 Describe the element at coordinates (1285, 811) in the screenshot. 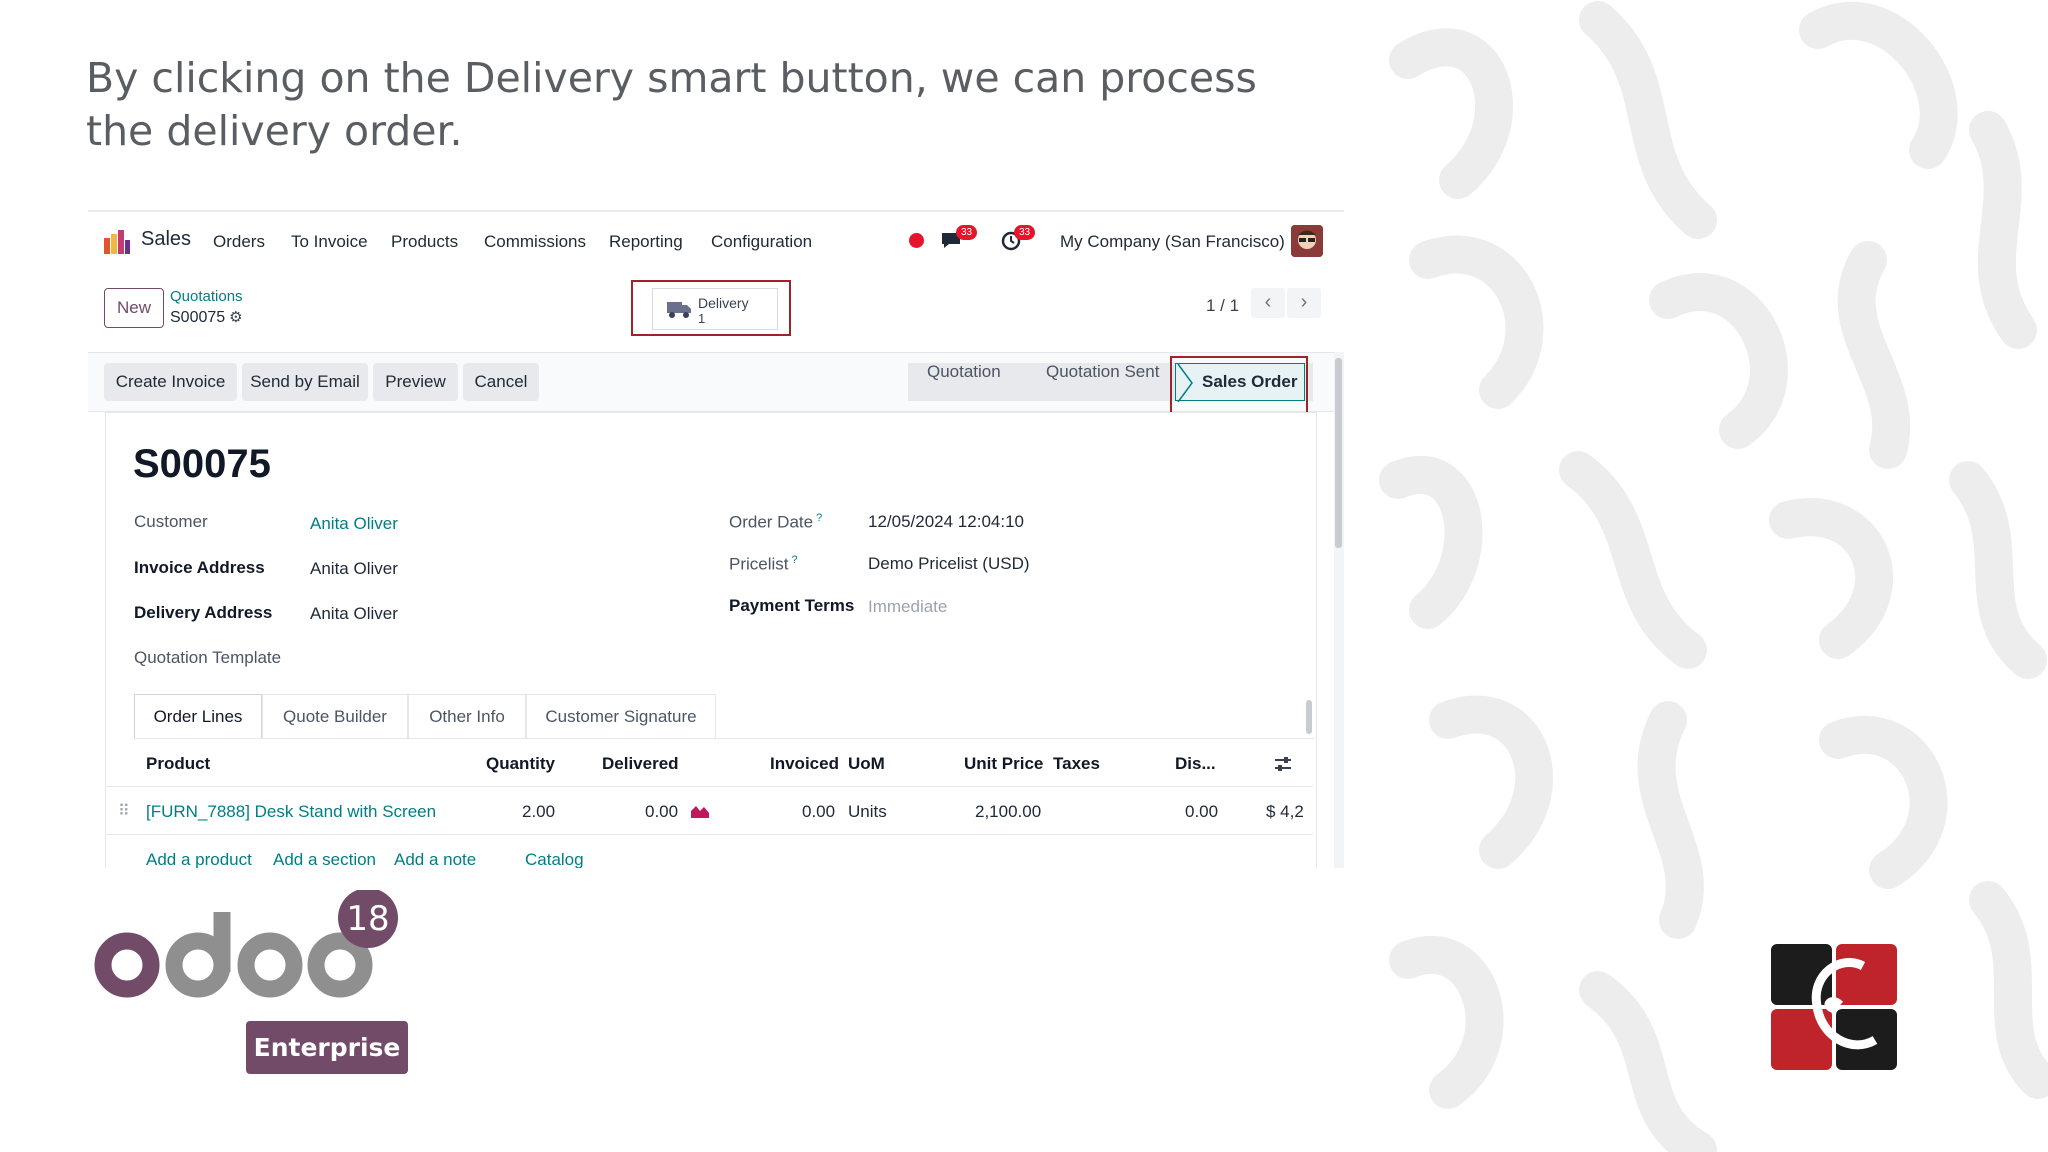

I see `row-subtotal: $ 4,2` at that location.